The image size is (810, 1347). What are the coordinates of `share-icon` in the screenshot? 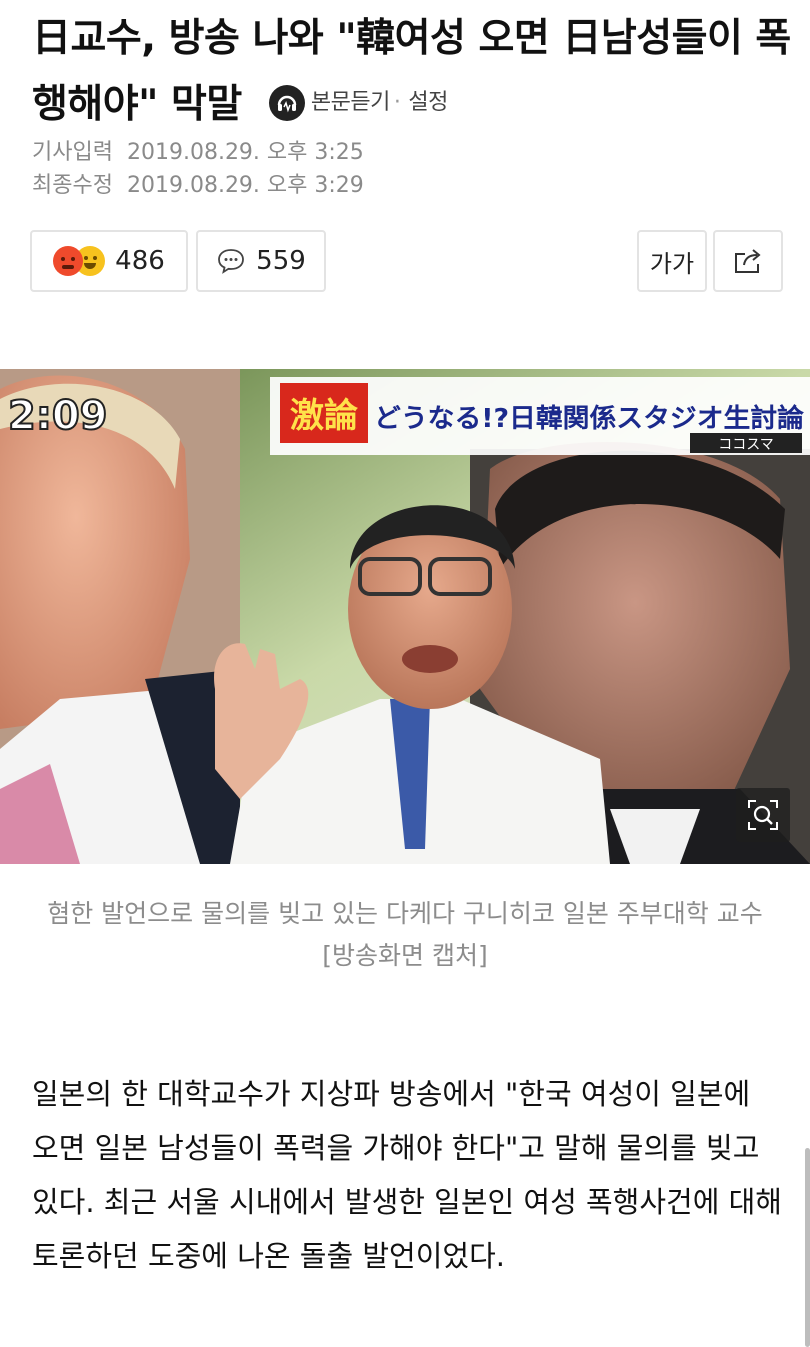 It's located at (748, 261).